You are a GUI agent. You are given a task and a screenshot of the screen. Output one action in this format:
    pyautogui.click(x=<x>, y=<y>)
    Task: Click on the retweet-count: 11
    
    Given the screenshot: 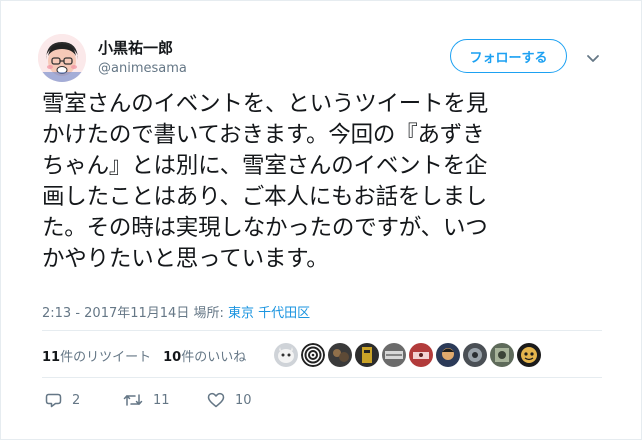 What is the action you would take?
    pyautogui.click(x=161, y=400)
    